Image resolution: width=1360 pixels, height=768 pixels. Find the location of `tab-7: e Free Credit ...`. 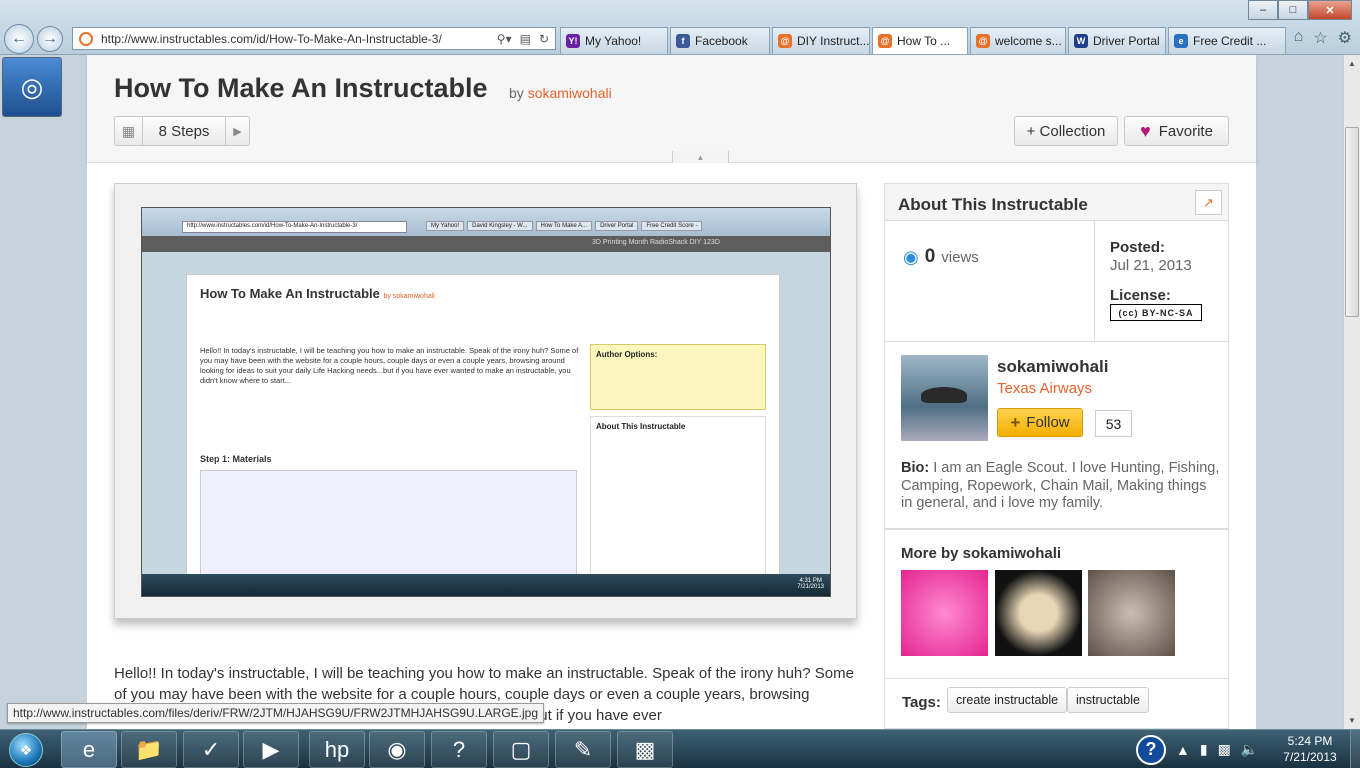

tab-7: e Free Credit ... is located at coordinates (1227, 40).